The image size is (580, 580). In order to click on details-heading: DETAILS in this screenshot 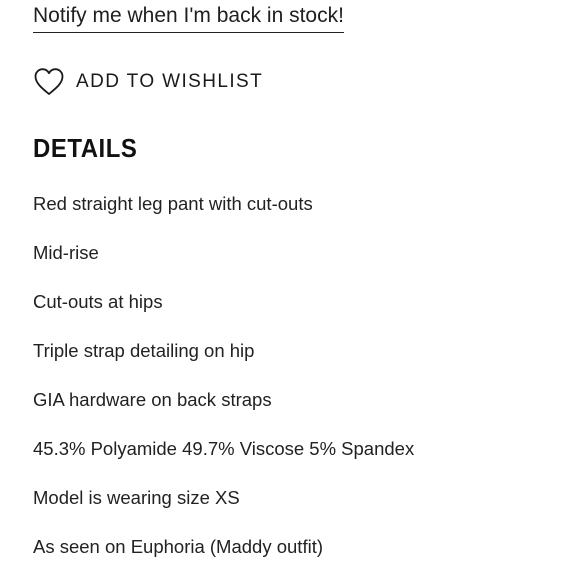, I will do `click(85, 148)`.